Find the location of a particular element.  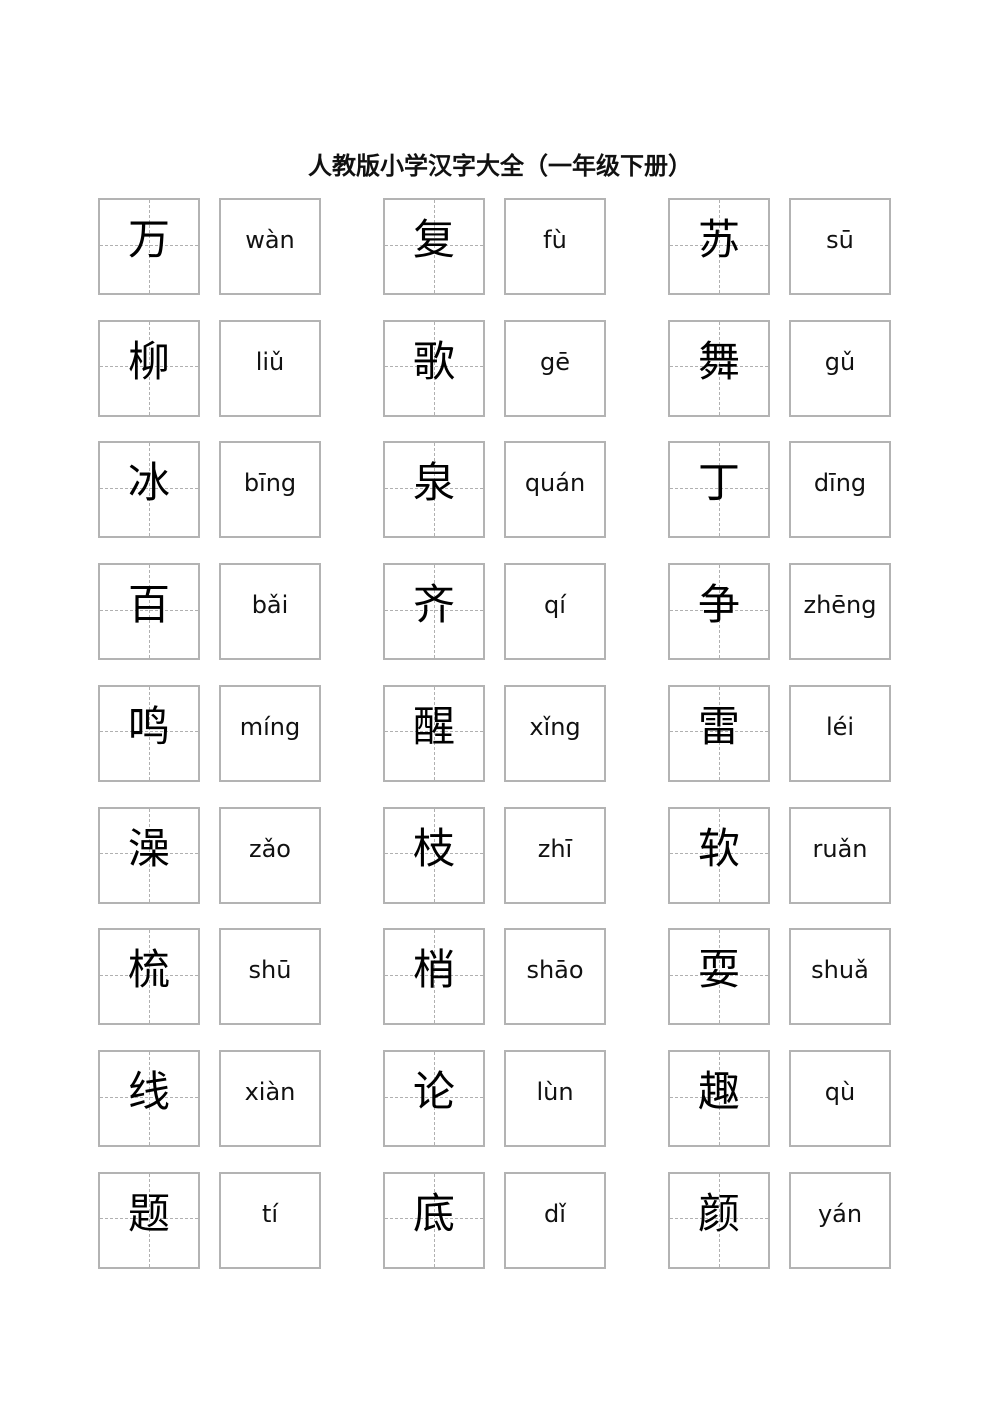

pinyin-box: bǎi is located at coordinates (270, 612).